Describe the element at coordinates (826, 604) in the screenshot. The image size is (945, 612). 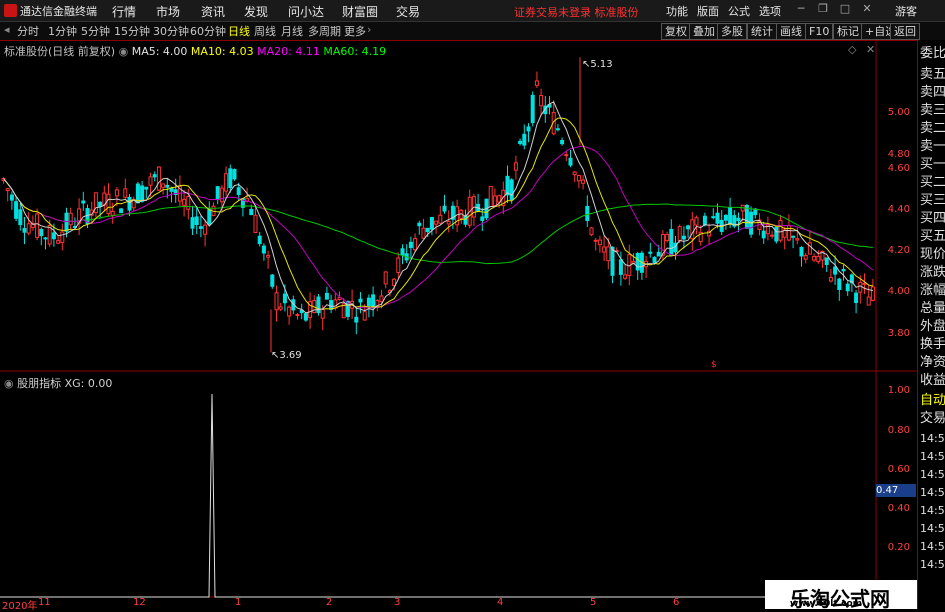
I see `watermark-url: www.60lt.com` at that location.